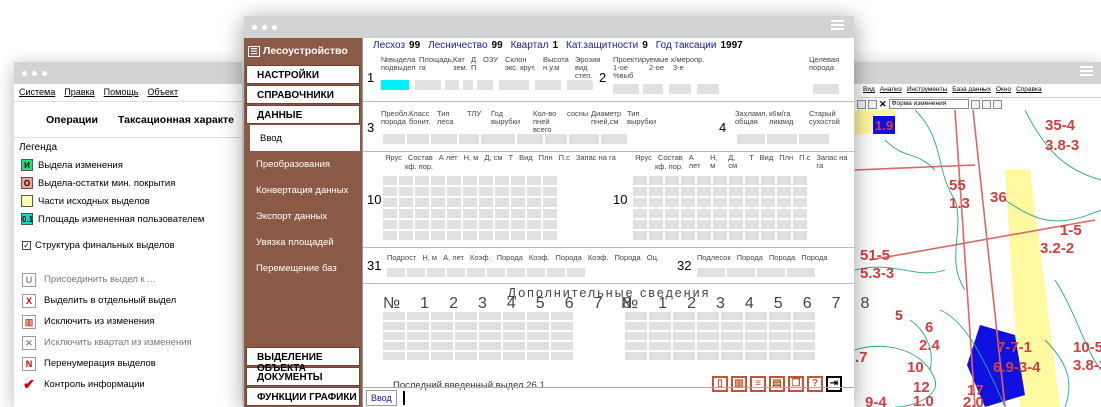 Image resolution: width=1101 pixels, height=407 pixels. Describe the element at coordinates (1003, 90) in the screenshot. I see `menu-window: Окно` at that location.